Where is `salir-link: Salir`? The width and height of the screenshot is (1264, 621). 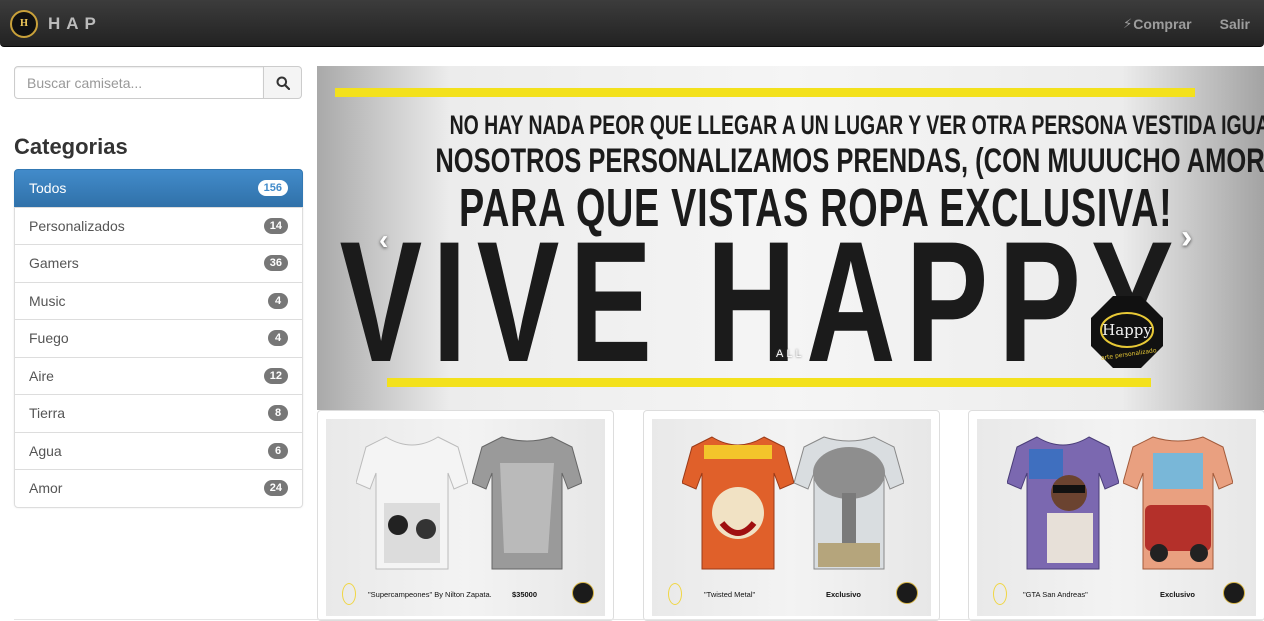
salir-link: Salir is located at coordinates (1235, 24).